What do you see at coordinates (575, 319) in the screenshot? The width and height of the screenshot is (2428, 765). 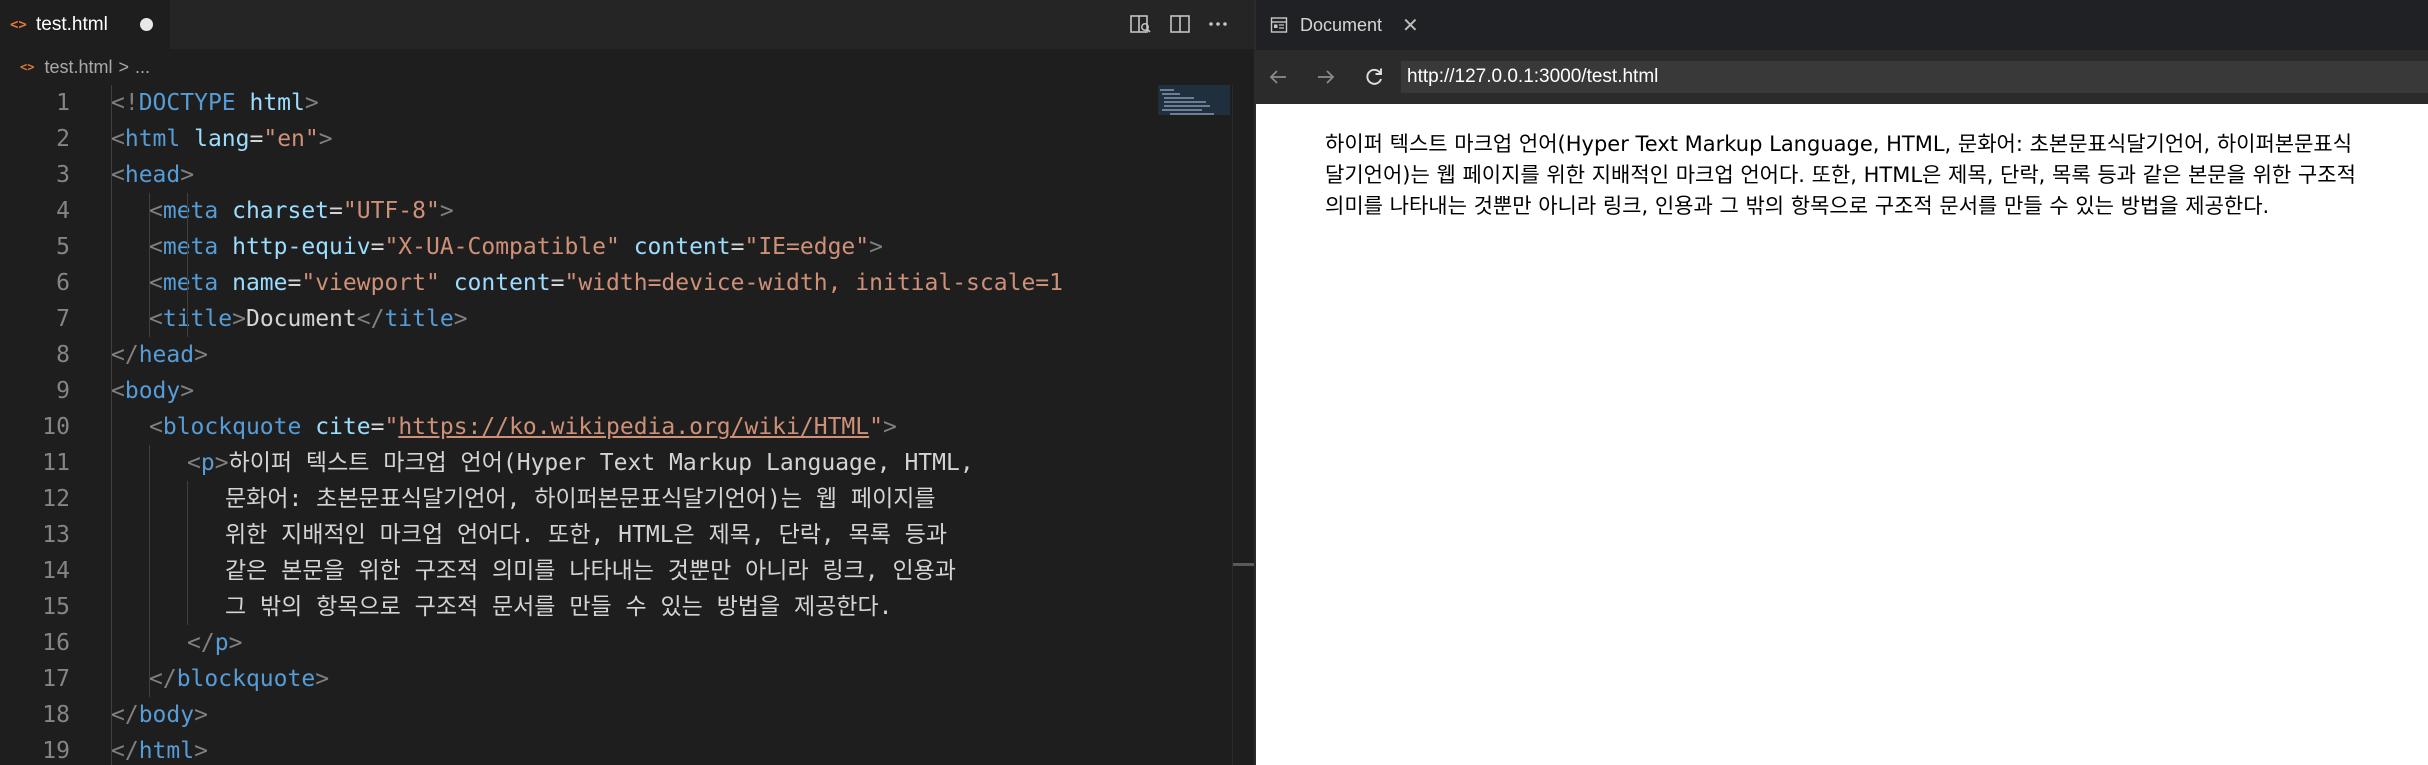 I see `code-line: 7 <title>Document</title>` at bounding box center [575, 319].